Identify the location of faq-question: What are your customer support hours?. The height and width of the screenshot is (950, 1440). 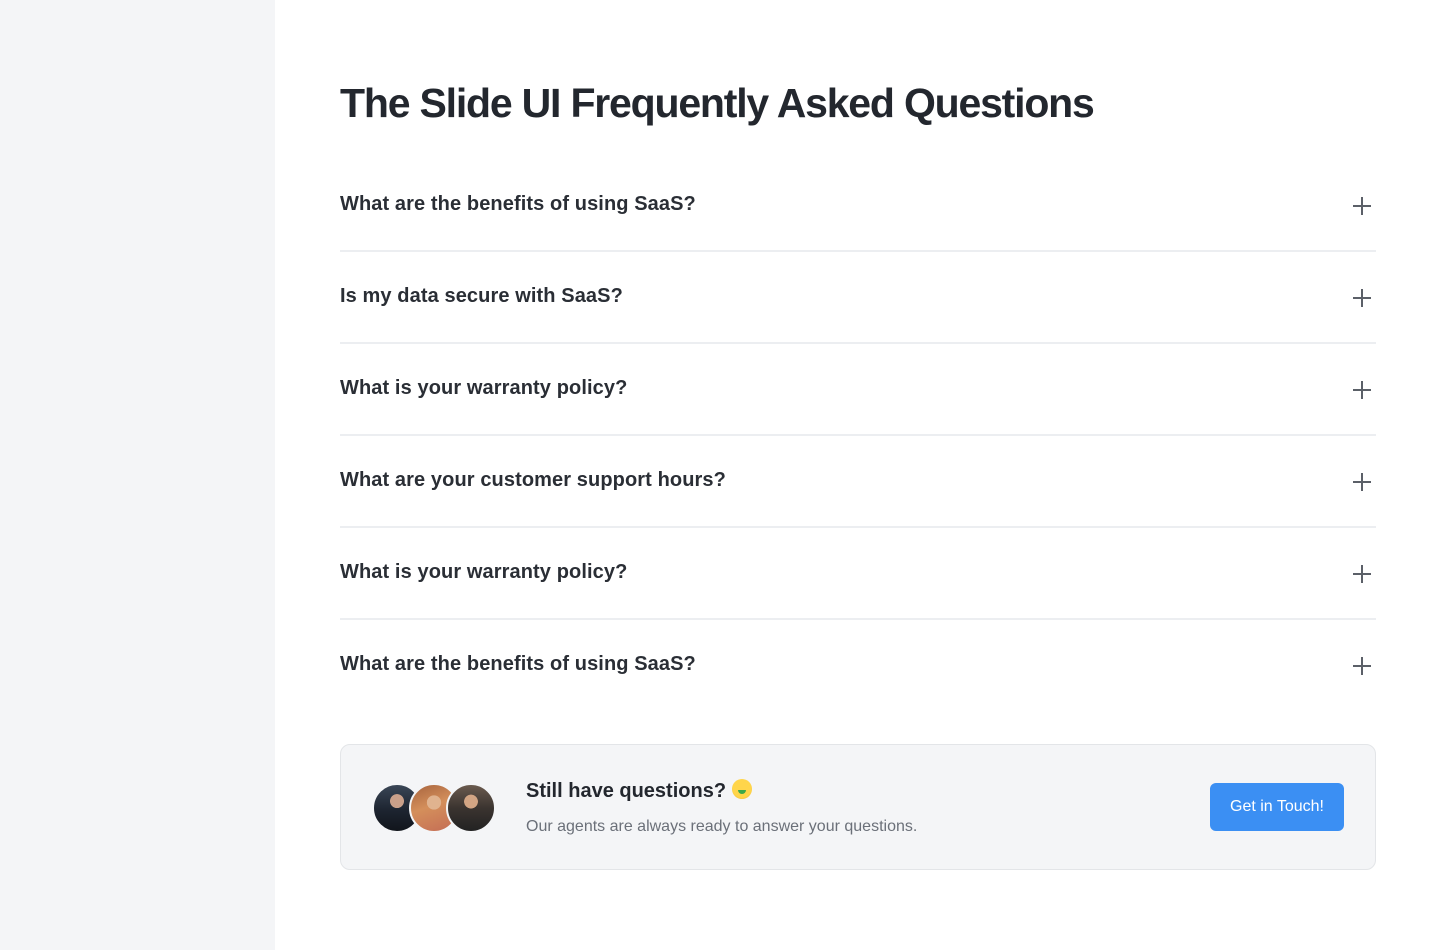
(533, 480).